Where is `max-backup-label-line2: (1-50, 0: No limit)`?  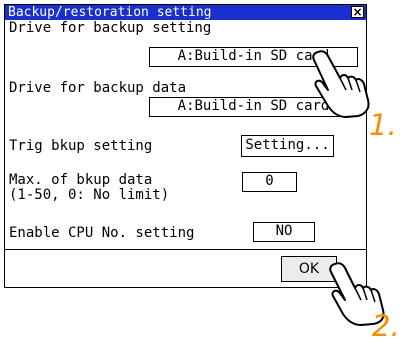
max-backup-label-line2: (1-50, 0: No limit) is located at coordinates (89, 195).